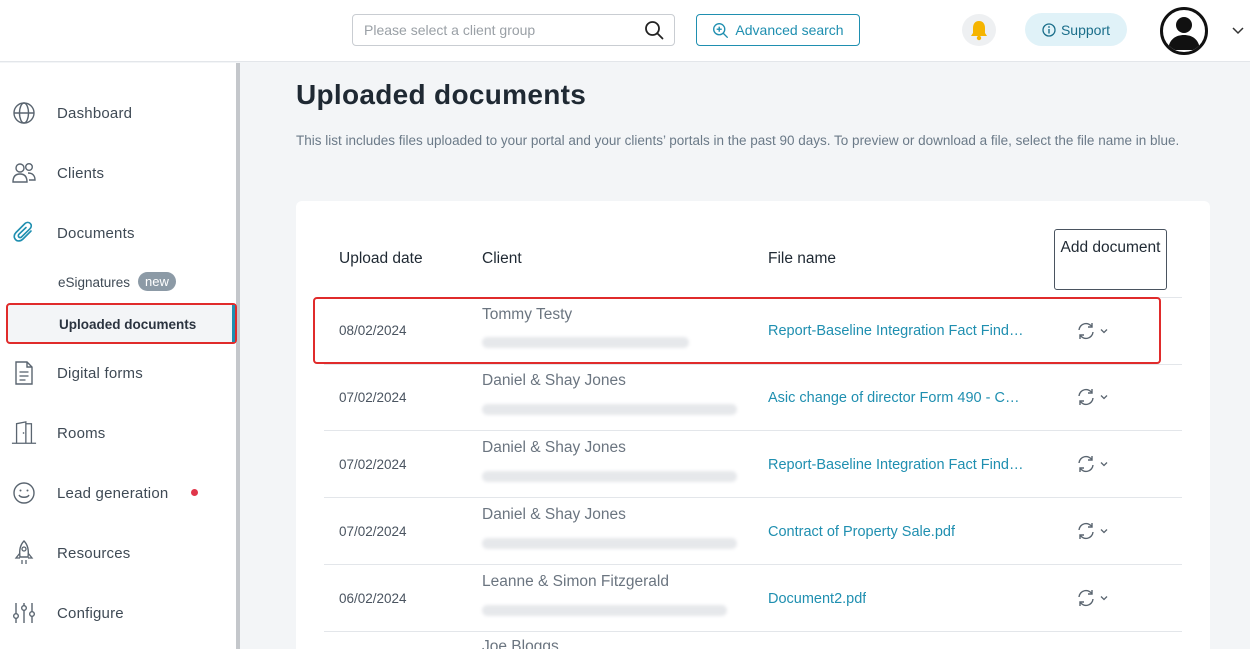 The image size is (1250, 649). Describe the element at coordinates (861, 532) in the screenshot. I see `file-name-link: Contract of Property Sale.pdf` at that location.